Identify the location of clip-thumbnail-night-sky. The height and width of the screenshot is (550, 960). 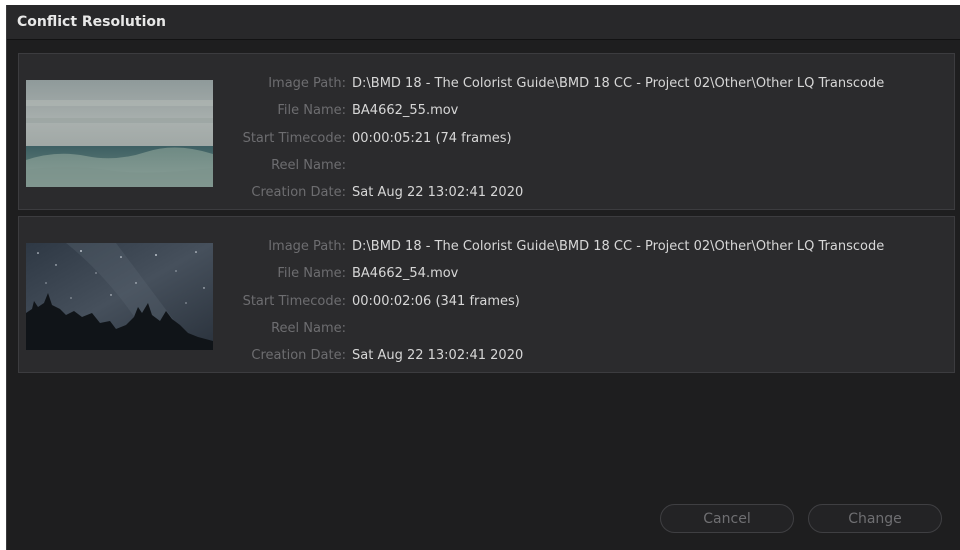
(119, 296).